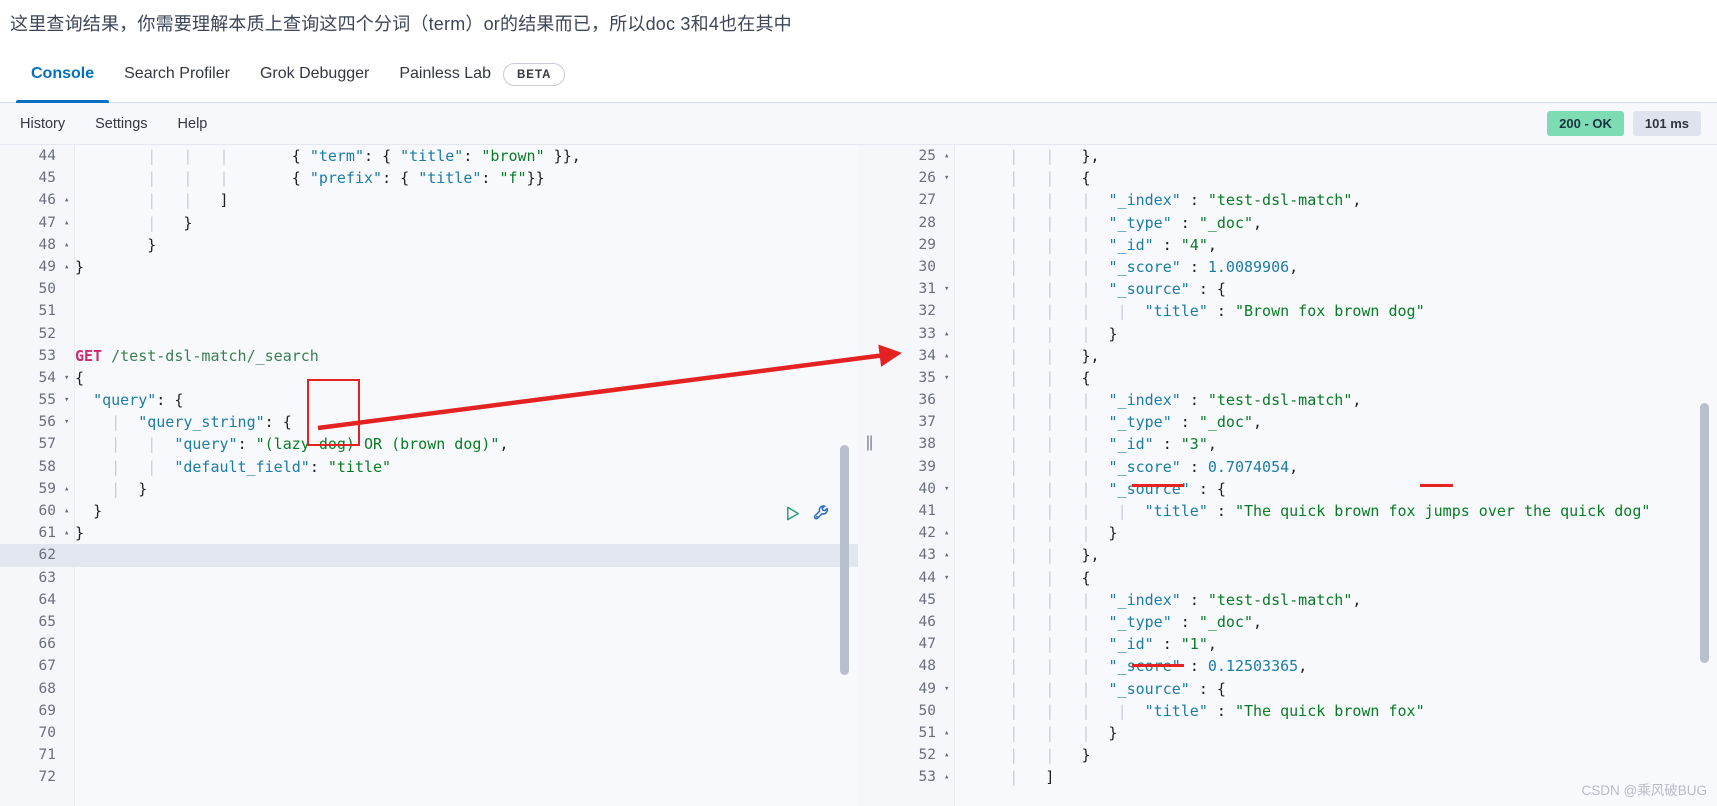  Describe the element at coordinates (1298, 689) in the screenshot. I see `code-line: 49 ▾ | | | "_source" : {` at that location.